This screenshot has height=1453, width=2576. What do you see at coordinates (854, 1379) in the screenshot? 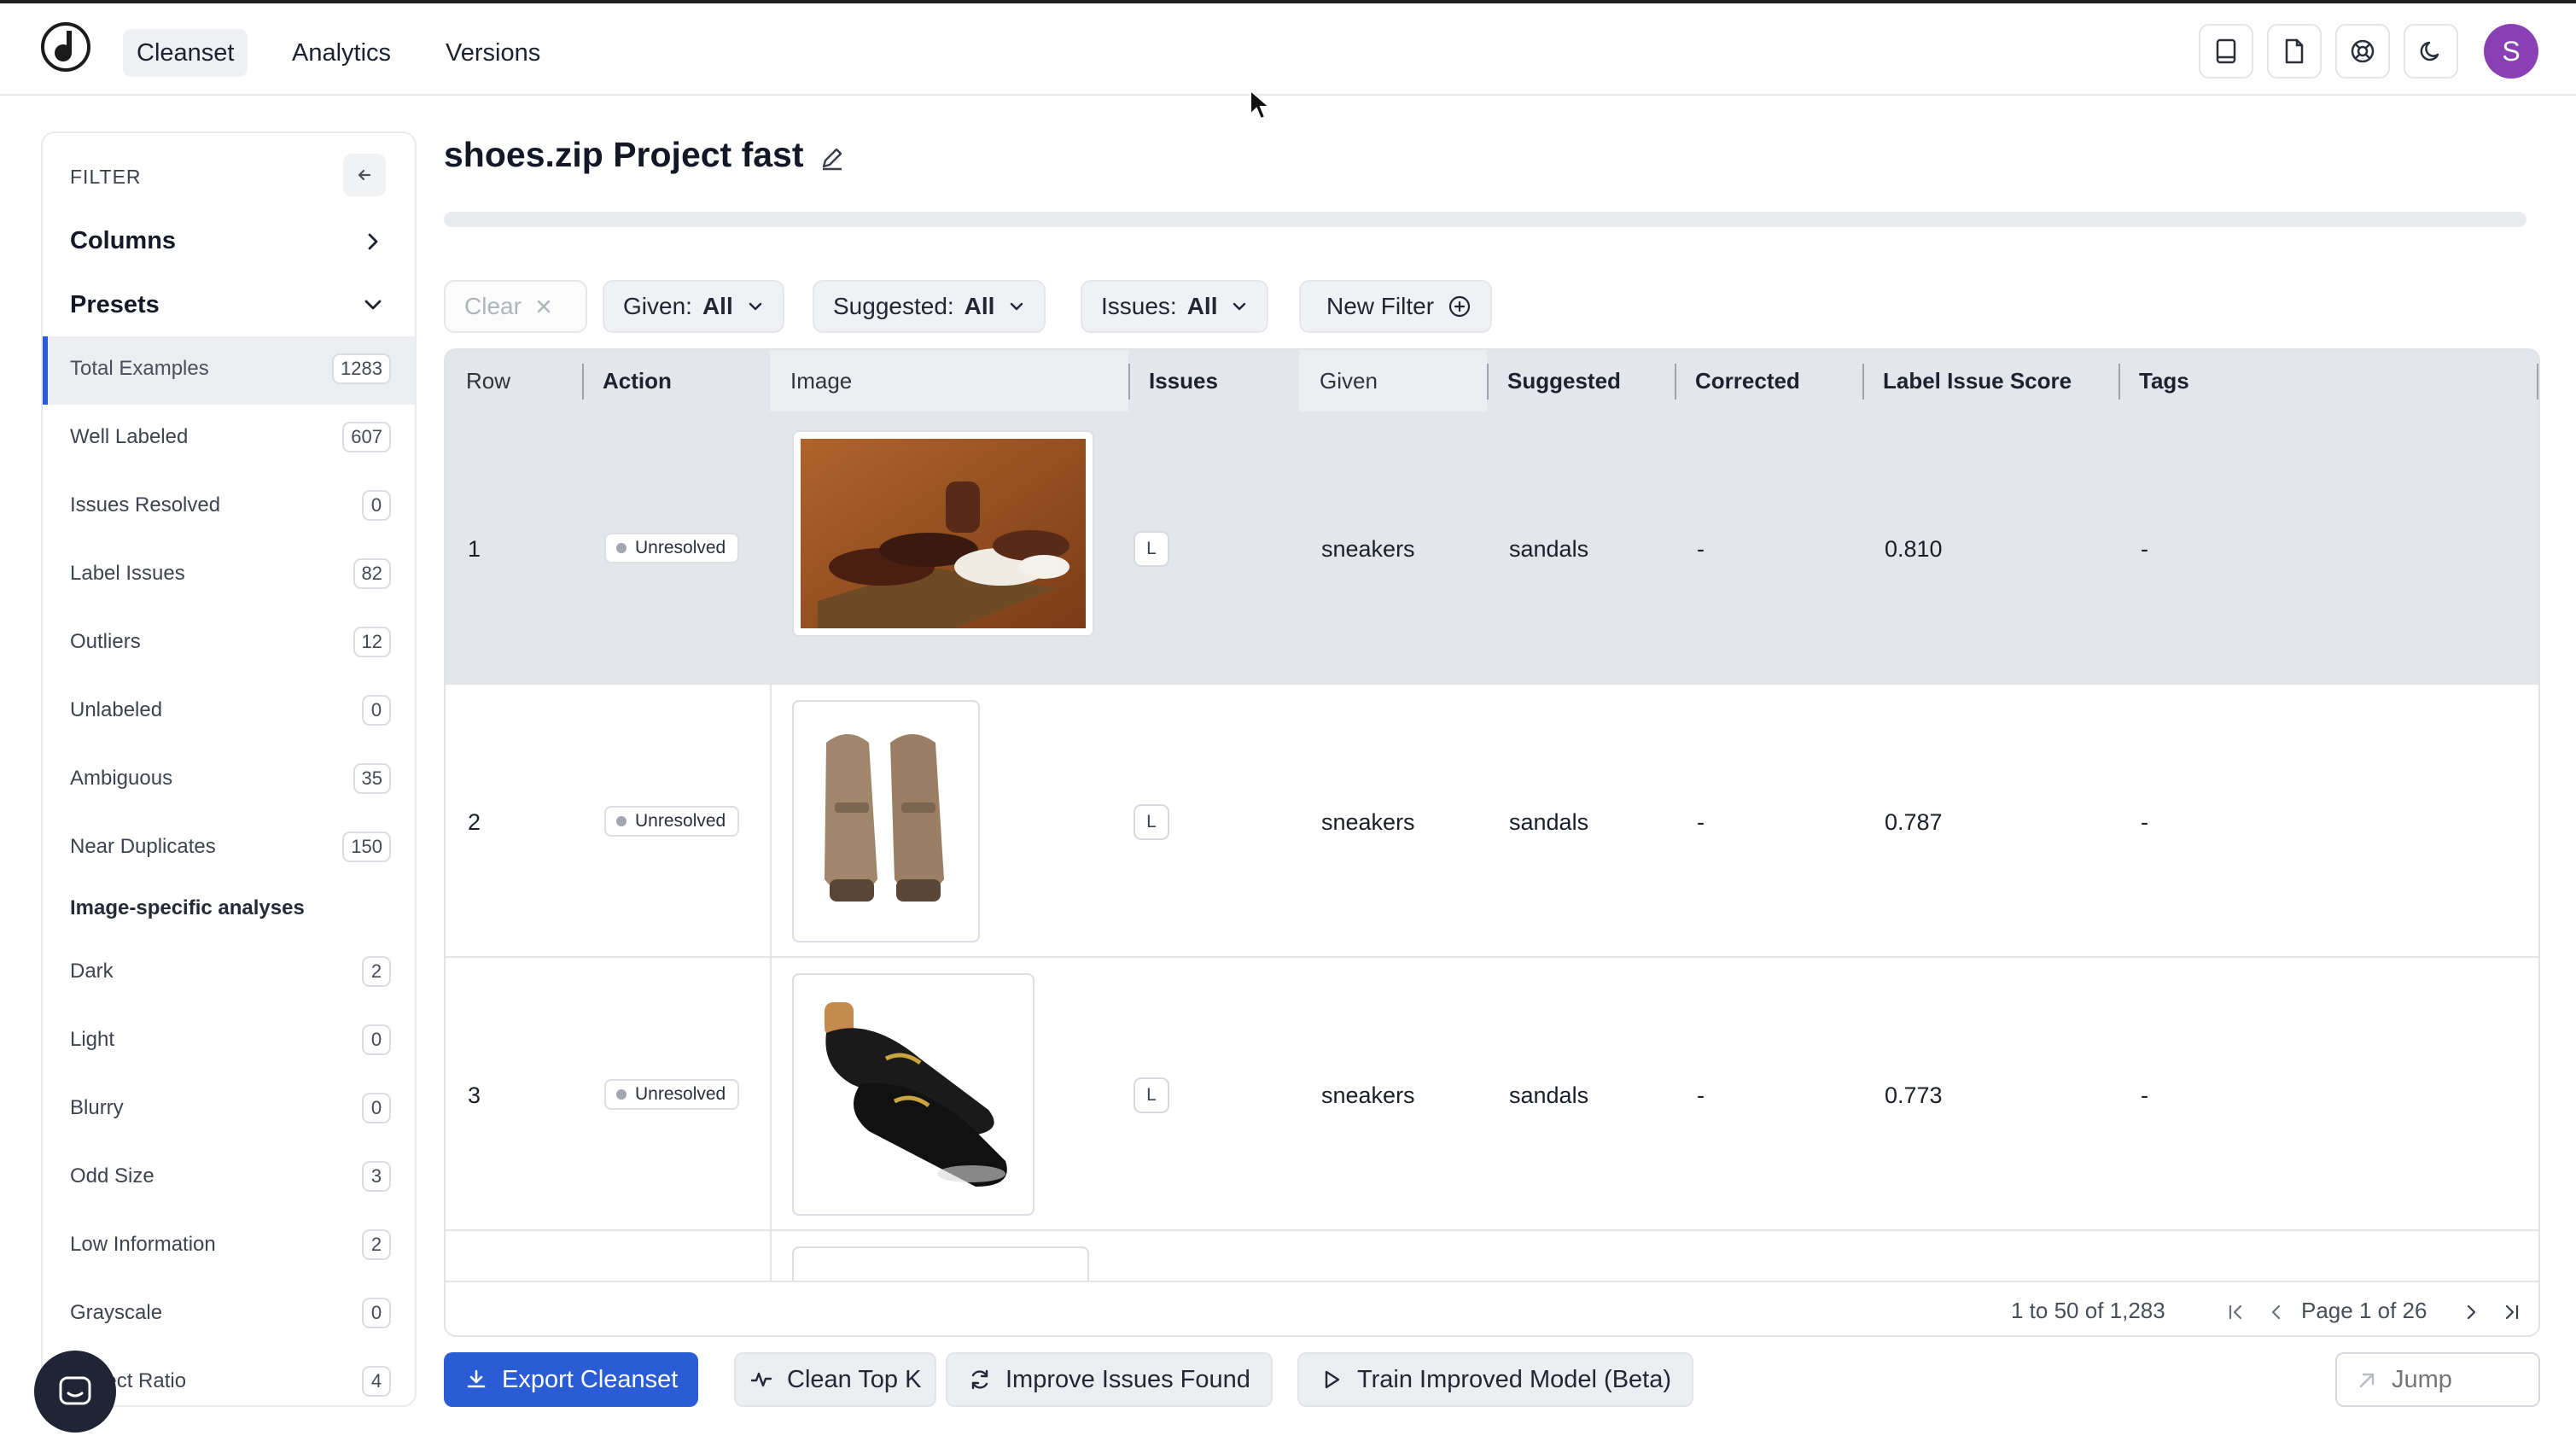
I see `clean-top-k-label: Clean Top K` at bounding box center [854, 1379].